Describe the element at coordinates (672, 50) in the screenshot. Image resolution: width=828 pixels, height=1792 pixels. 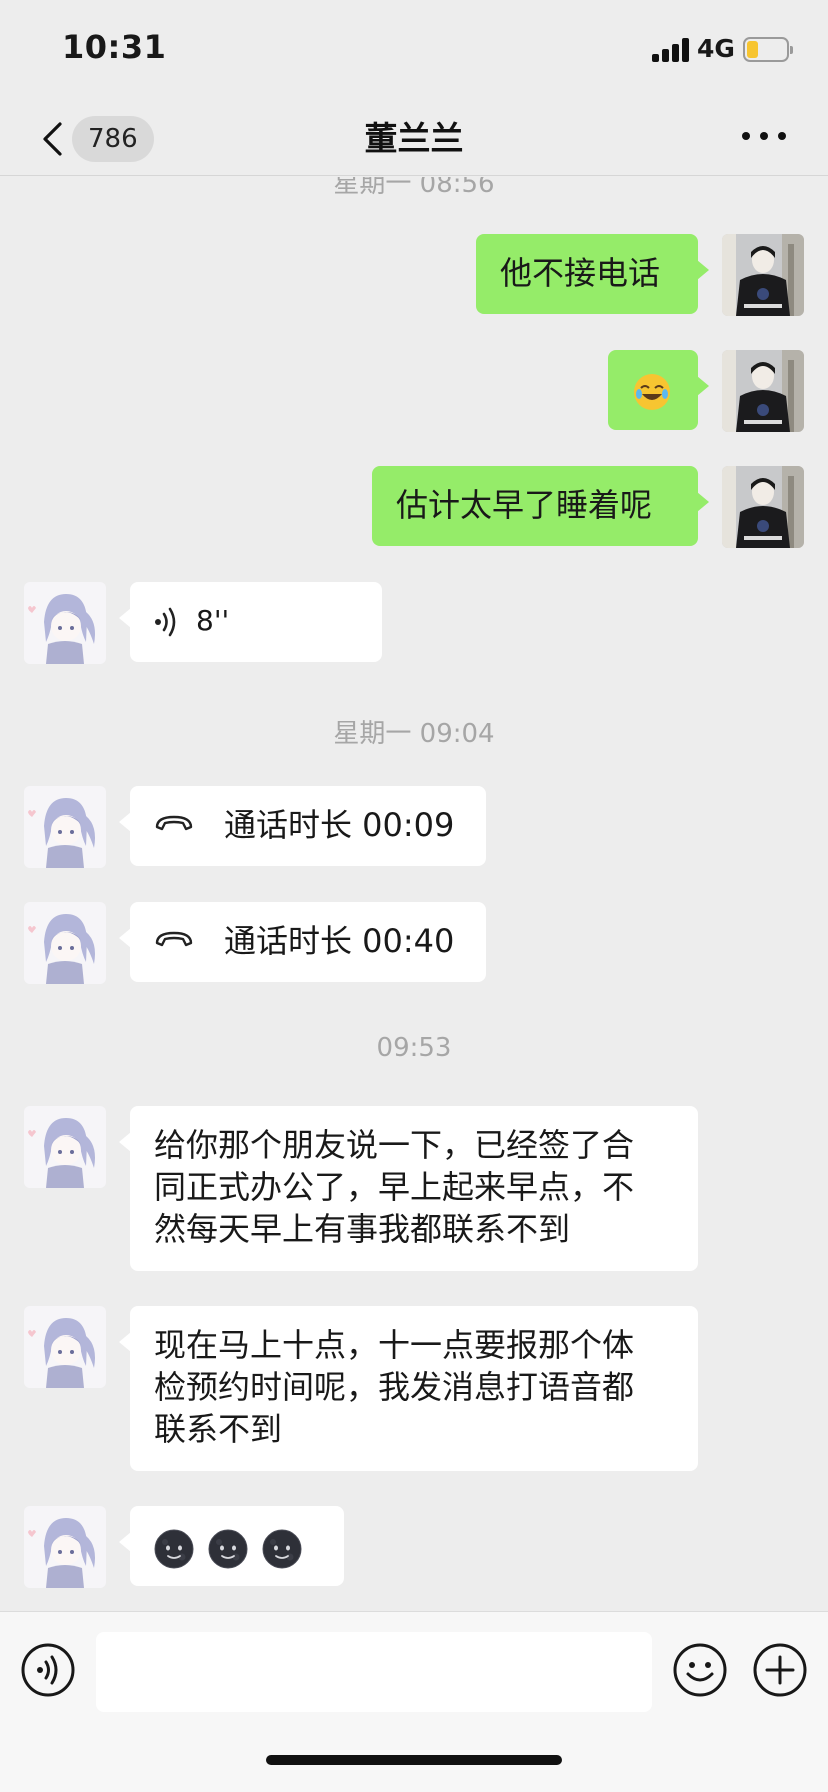
I see `signal-strength-icon` at that location.